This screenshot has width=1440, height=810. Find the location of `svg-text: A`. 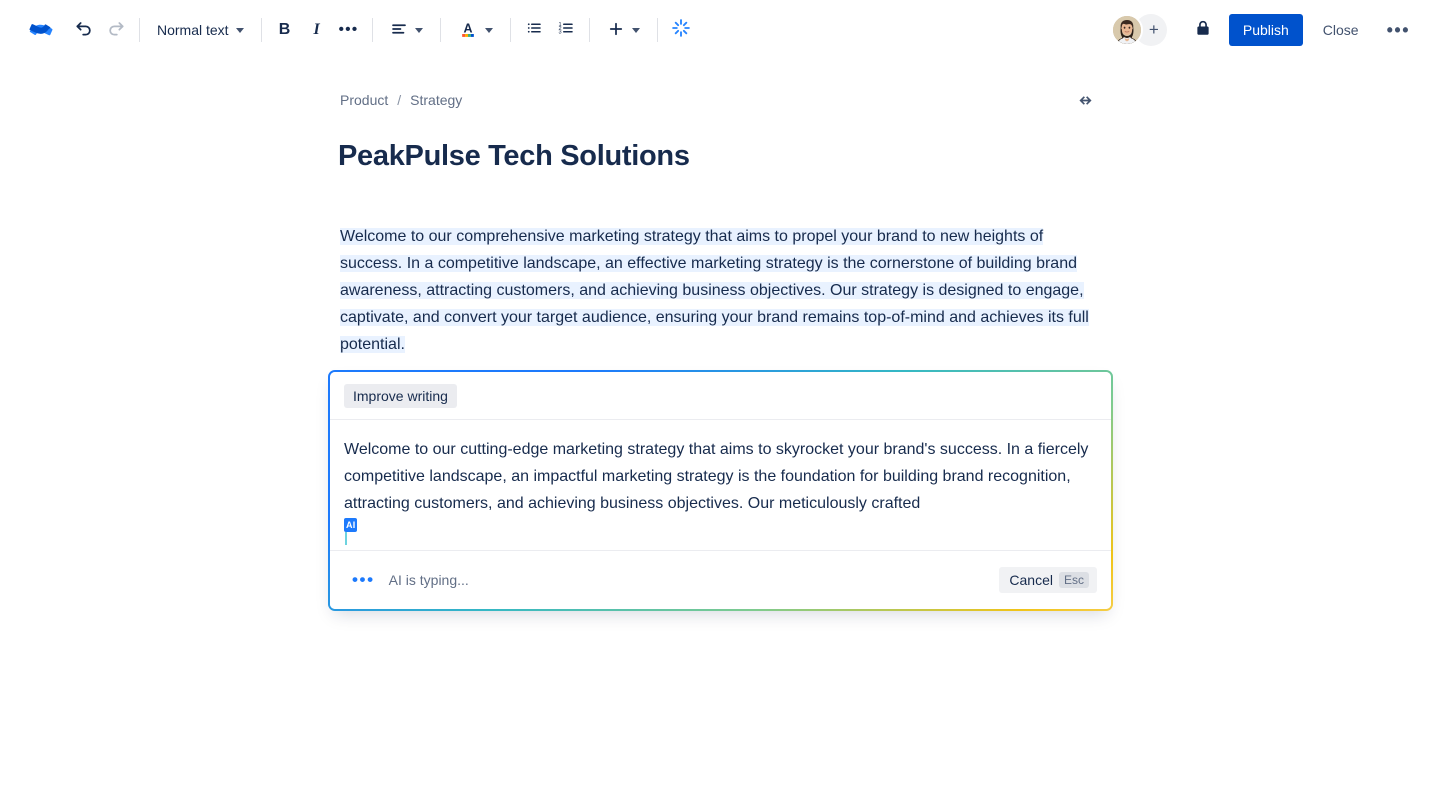

svg-text: A is located at coordinates (467, 28).